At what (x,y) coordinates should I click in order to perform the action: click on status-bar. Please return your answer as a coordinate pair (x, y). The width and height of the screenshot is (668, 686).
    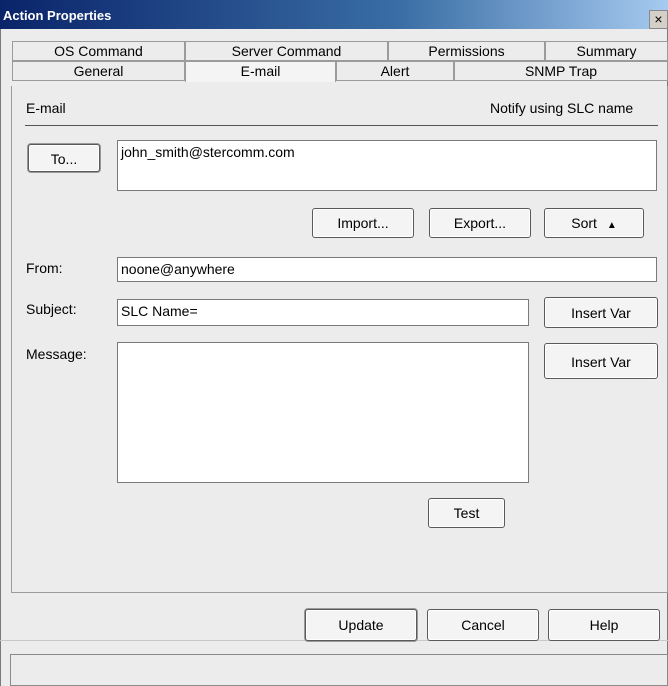
    Looking at the image, I should click on (339, 670).